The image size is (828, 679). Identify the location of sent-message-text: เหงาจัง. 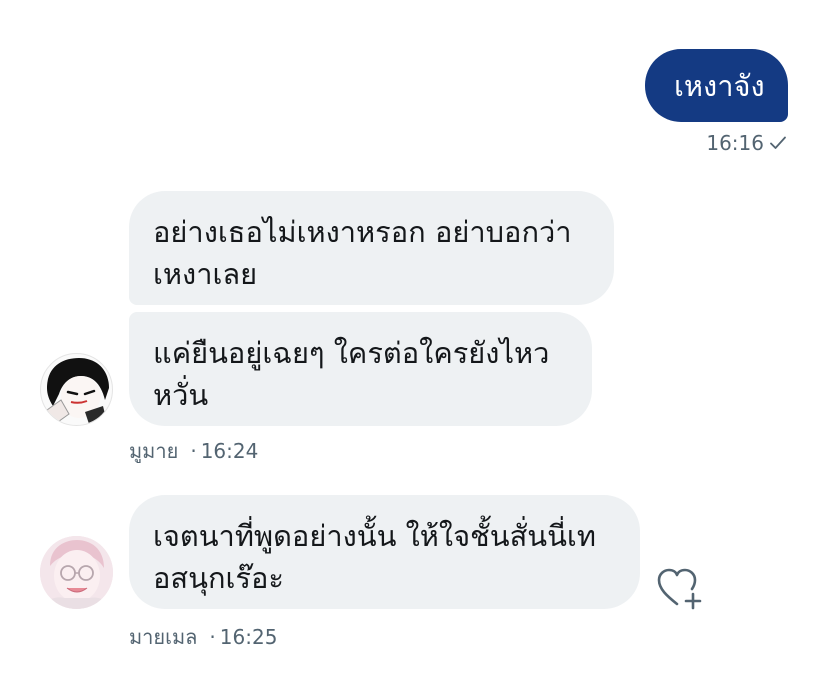
(719, 86).